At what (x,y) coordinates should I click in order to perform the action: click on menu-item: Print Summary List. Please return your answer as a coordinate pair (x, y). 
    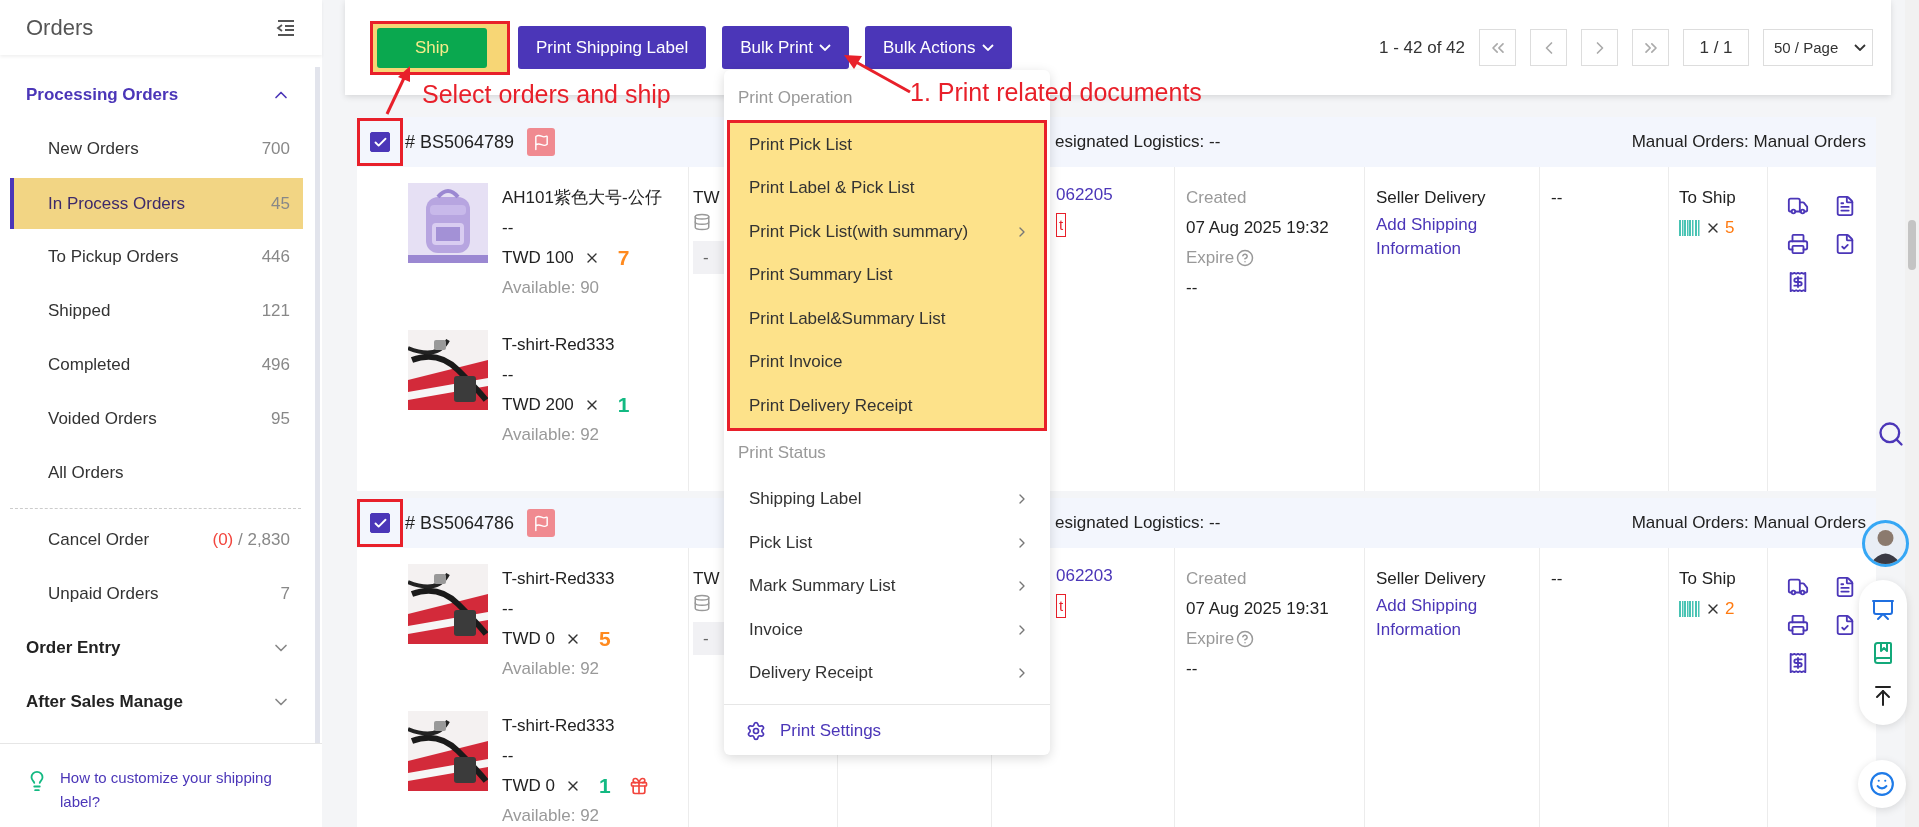
    Looking at the image, I should click on (887, 275).